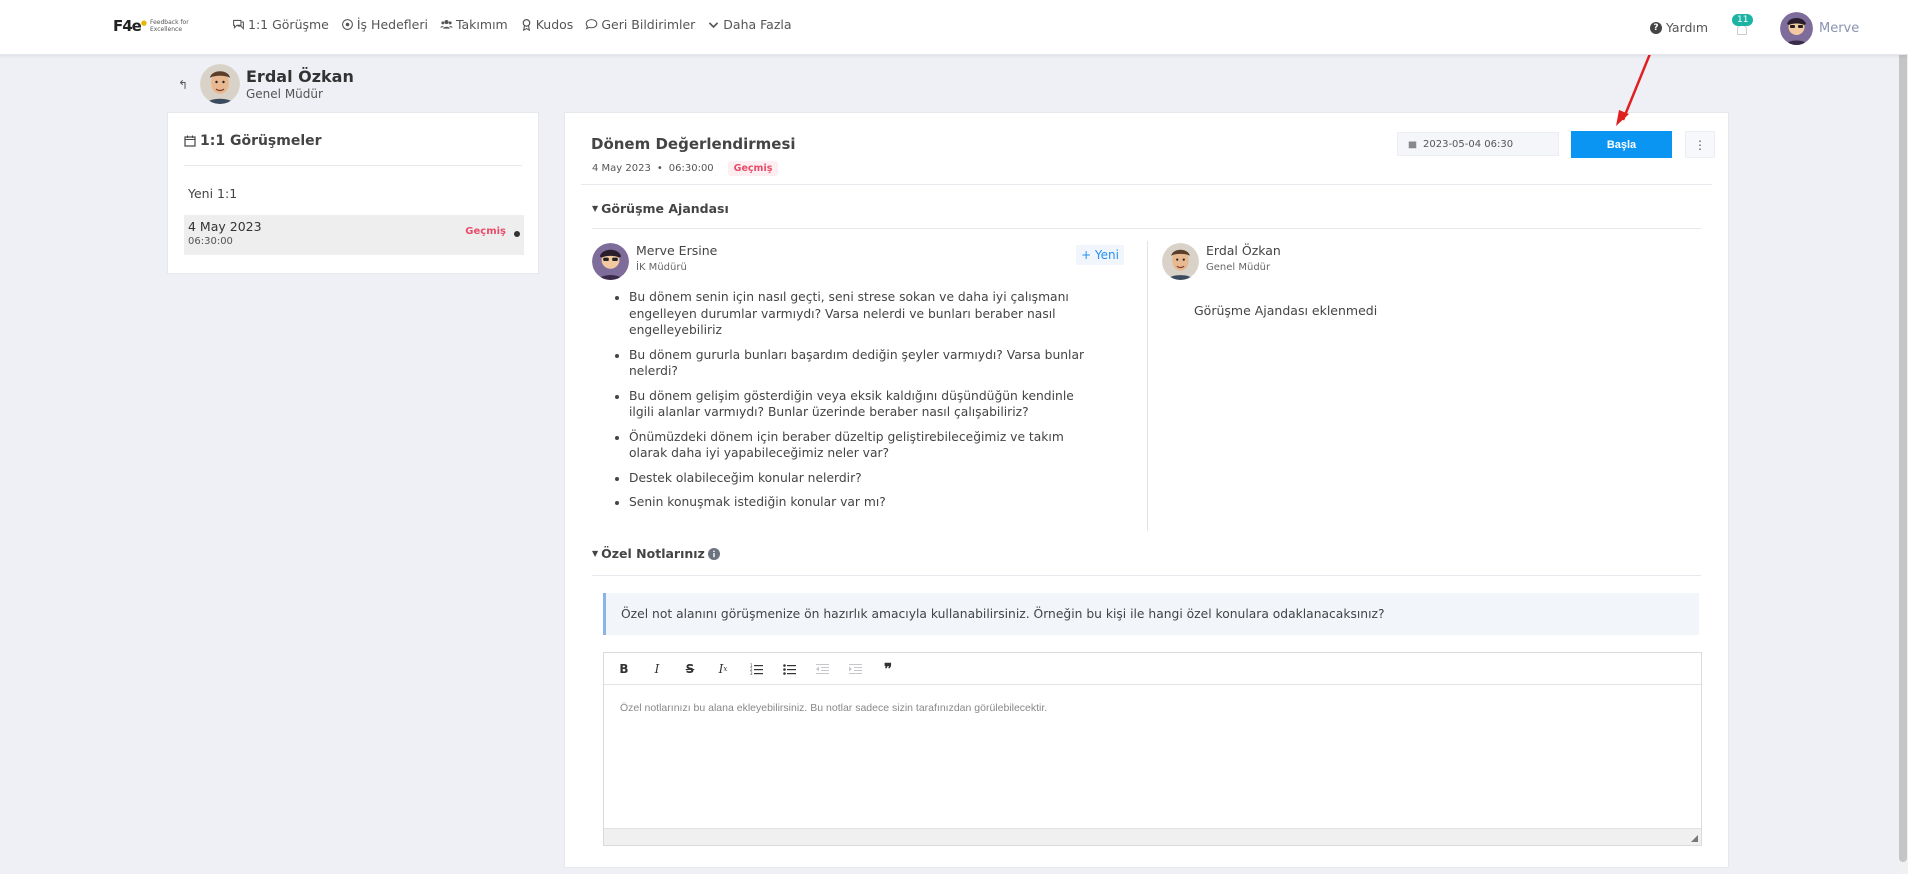 The width and height of the screenshot is (1908, 874). Describe the element at coordinates (1243, 250) in the screenshot. I see `participant-name: Erdal Özkan` at that location.